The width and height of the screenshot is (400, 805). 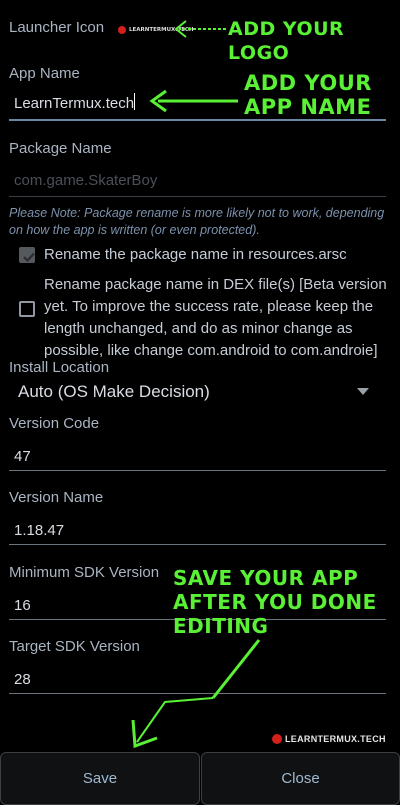 I want to click on dropdown-arrow-icon, so click(x=363, y=391).